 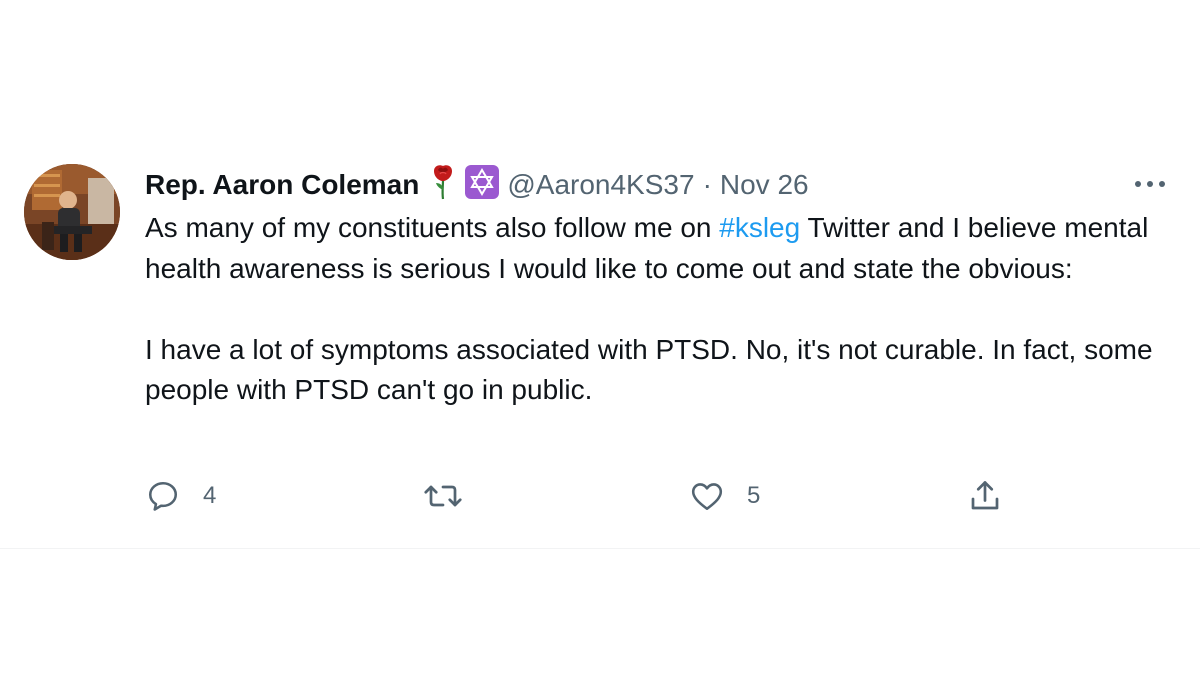 I want to click on avatar, so click(x=72, y=212).